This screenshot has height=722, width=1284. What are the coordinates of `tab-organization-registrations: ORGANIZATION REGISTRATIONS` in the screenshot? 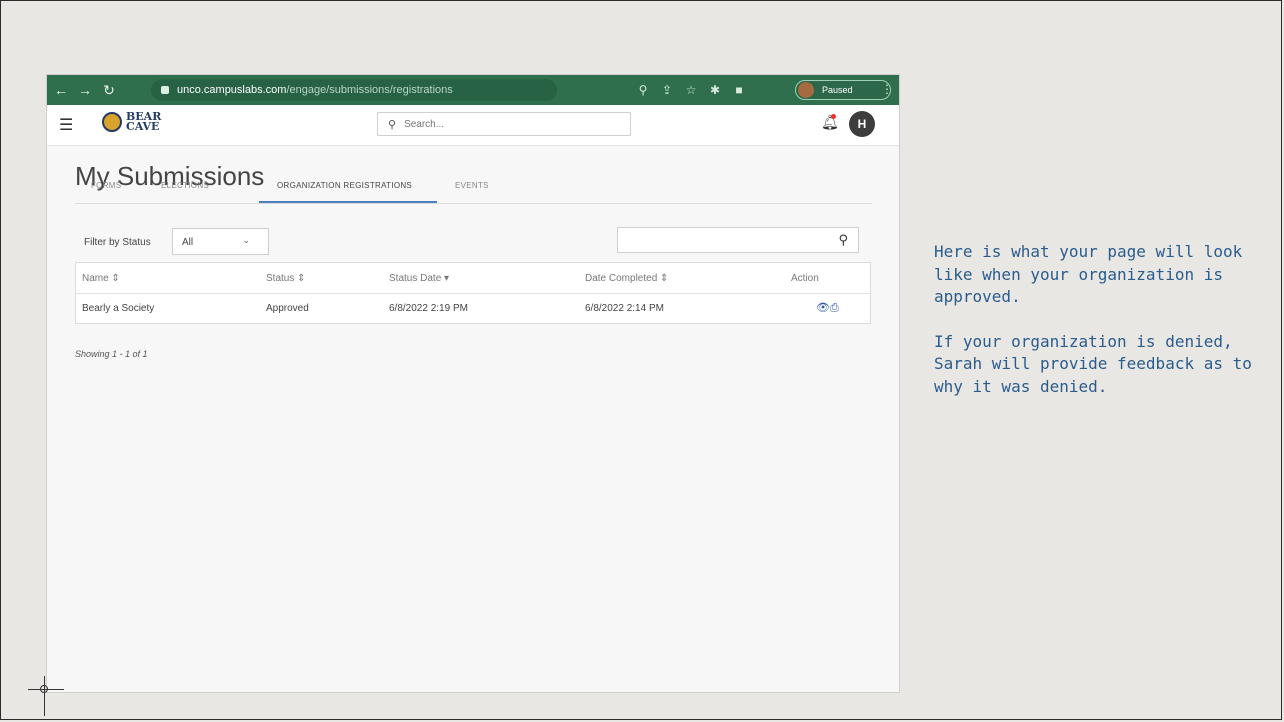 It's located at (344, 185).